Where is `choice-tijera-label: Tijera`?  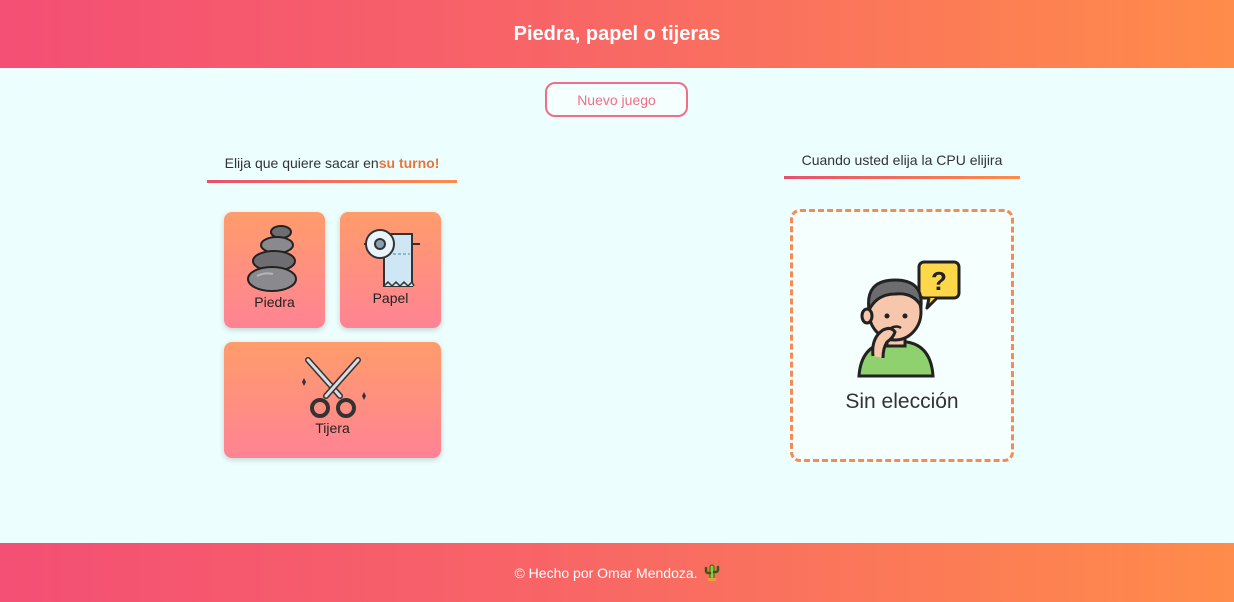
choice-tijera-label: Tijera is located at coordinates (332, 428).